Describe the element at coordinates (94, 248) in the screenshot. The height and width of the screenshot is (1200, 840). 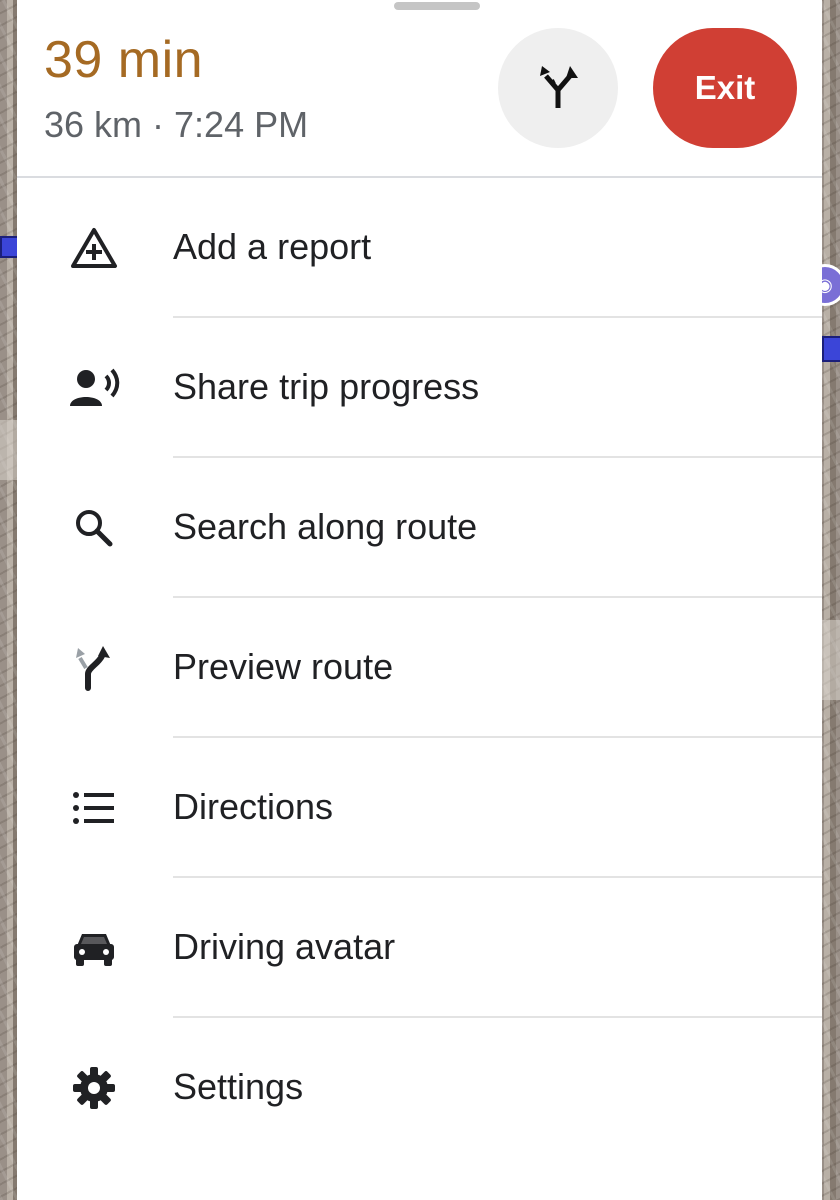
I see `add-report-icon` at that location.